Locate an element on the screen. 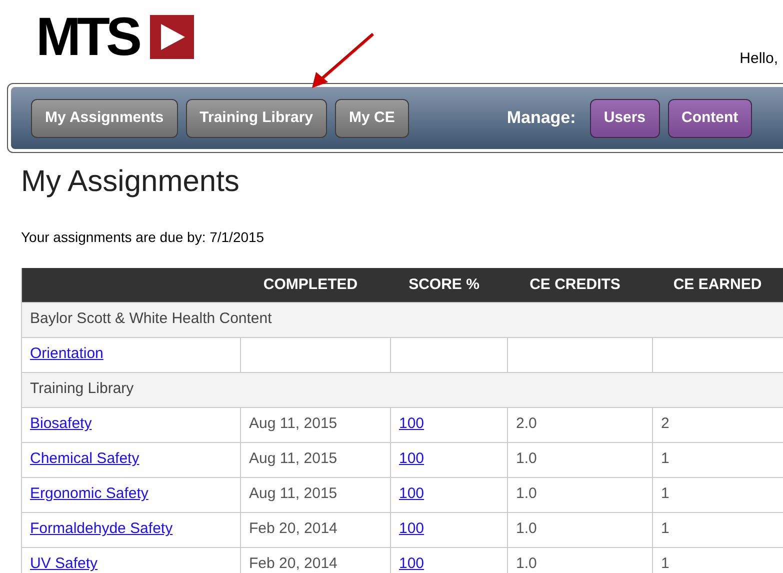 The width and height of the screenshot is (783, 573). annotation-arrow is located at coordinates (343, 61).